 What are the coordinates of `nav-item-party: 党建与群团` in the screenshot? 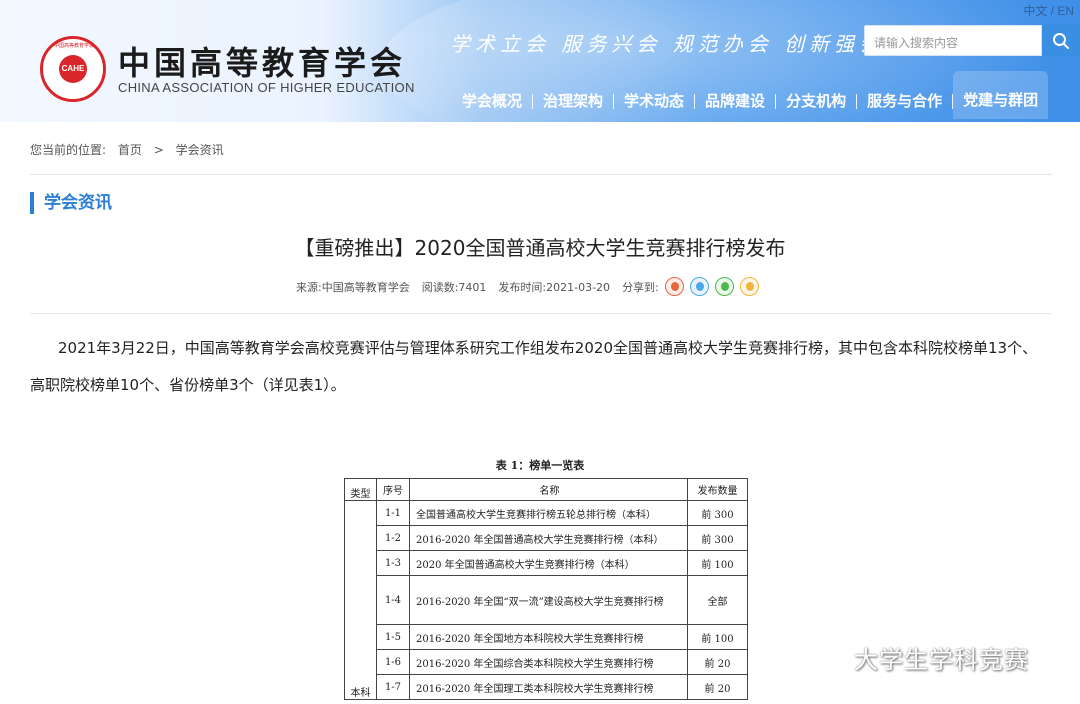 It's located at (1001, 95).